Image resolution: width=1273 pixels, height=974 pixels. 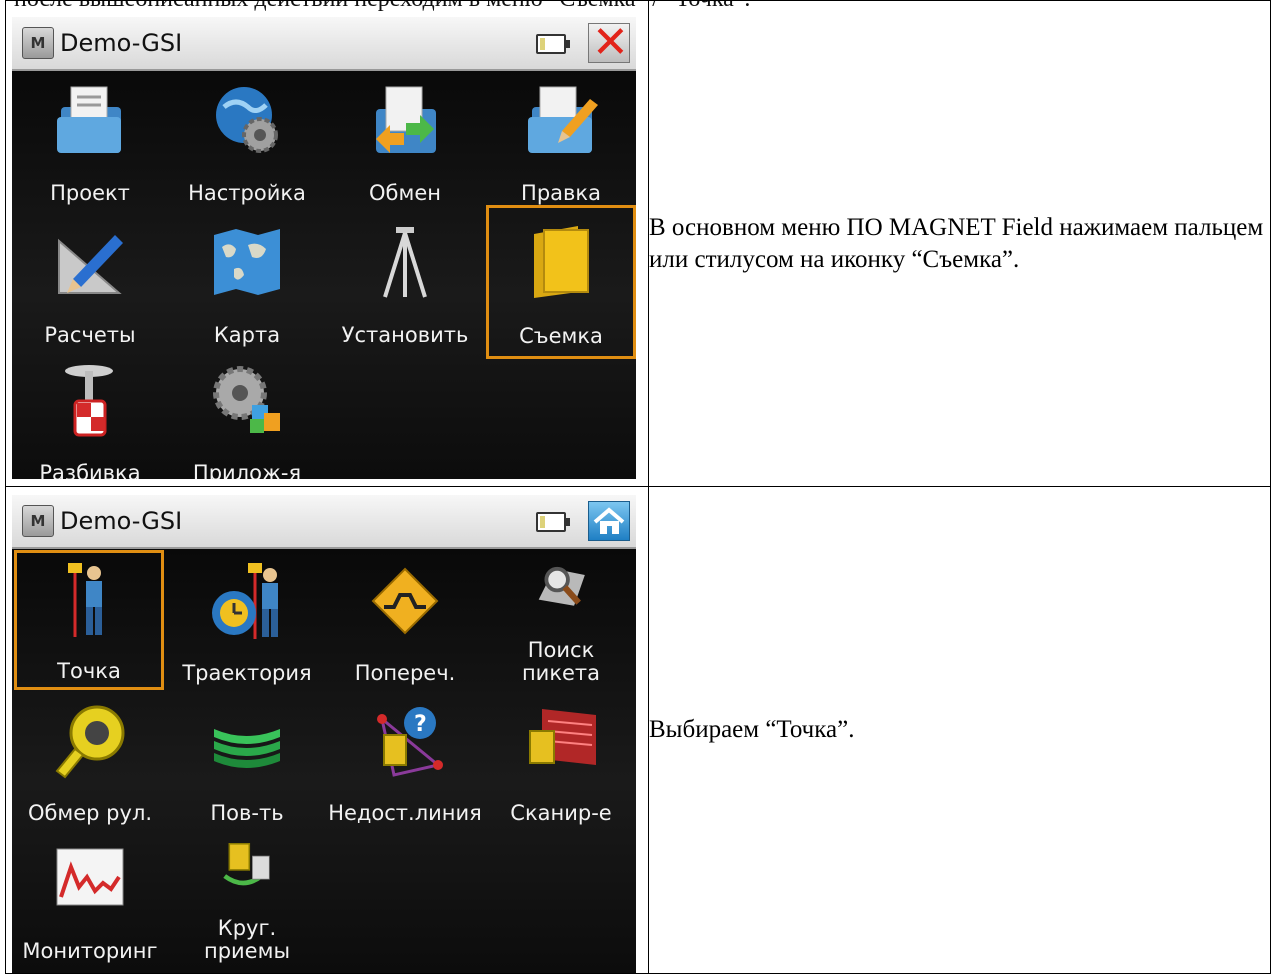 What do you see at coordinates (90, 813) in the screenshot?
I see `tile-label: Обмер рул.` at bounding box center [90, 813].